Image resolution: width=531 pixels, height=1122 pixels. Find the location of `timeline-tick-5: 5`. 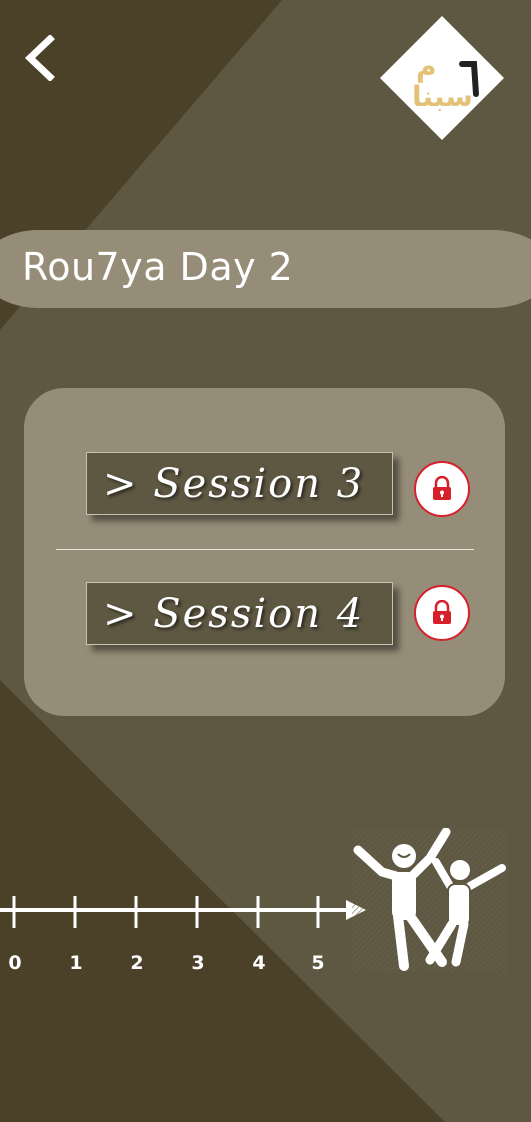

timeline-tick-5: 5 is located at coordinates (318, 963).